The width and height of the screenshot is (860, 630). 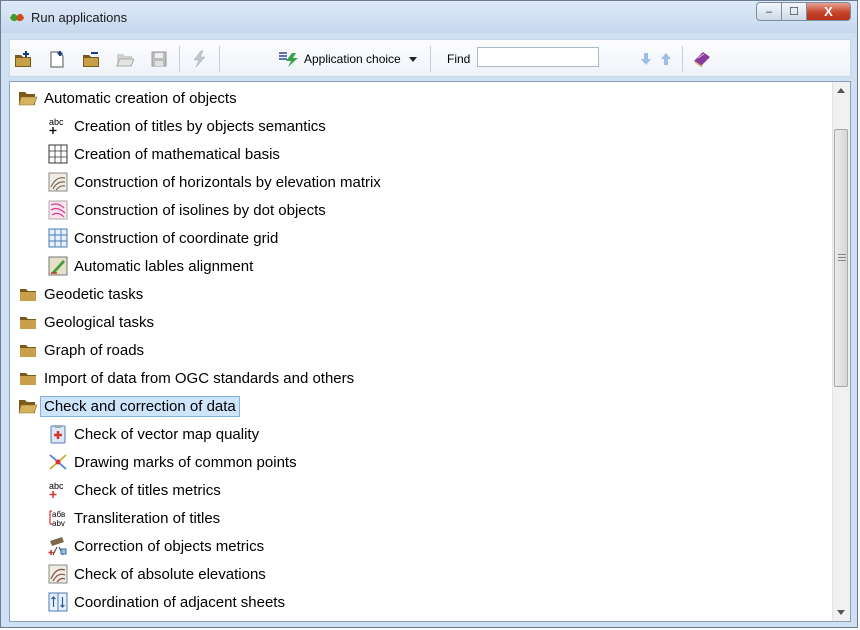 I want to click on app-icon, so click(x=17, y=17).